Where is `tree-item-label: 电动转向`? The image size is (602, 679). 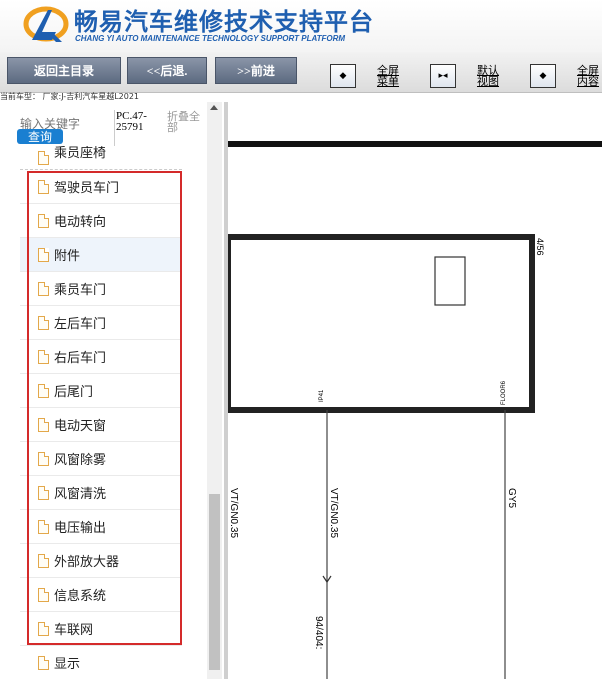
tree-item-label: 电动转向 is located at coordinates (80, 222).